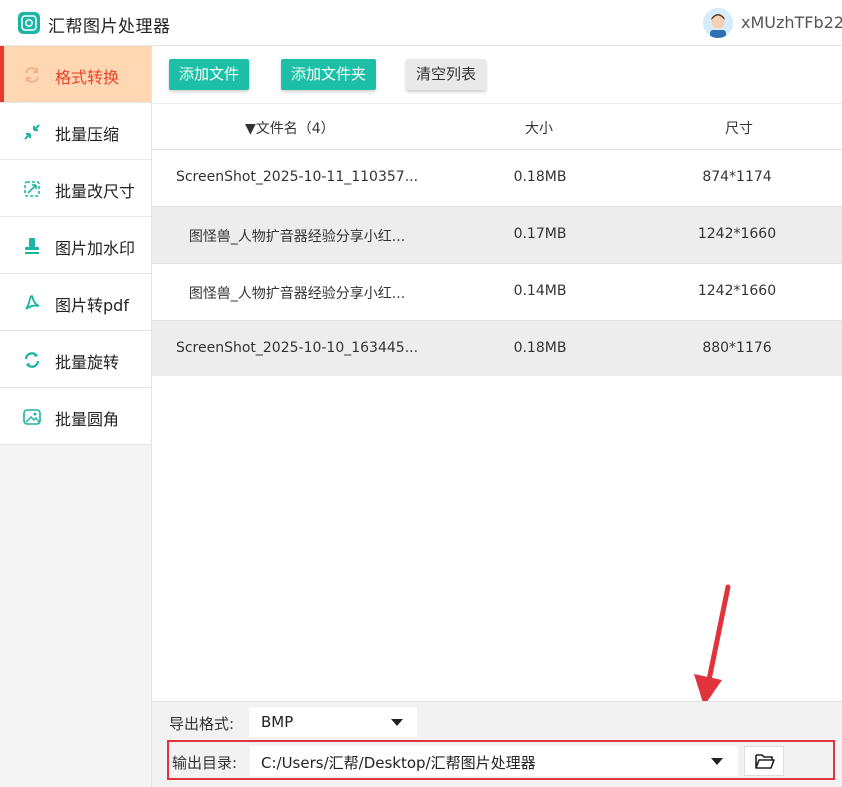 The image size is (842, 787). I want to click on table-header: ▼文件名（4） 大小 尺寸, so click(497, 127).